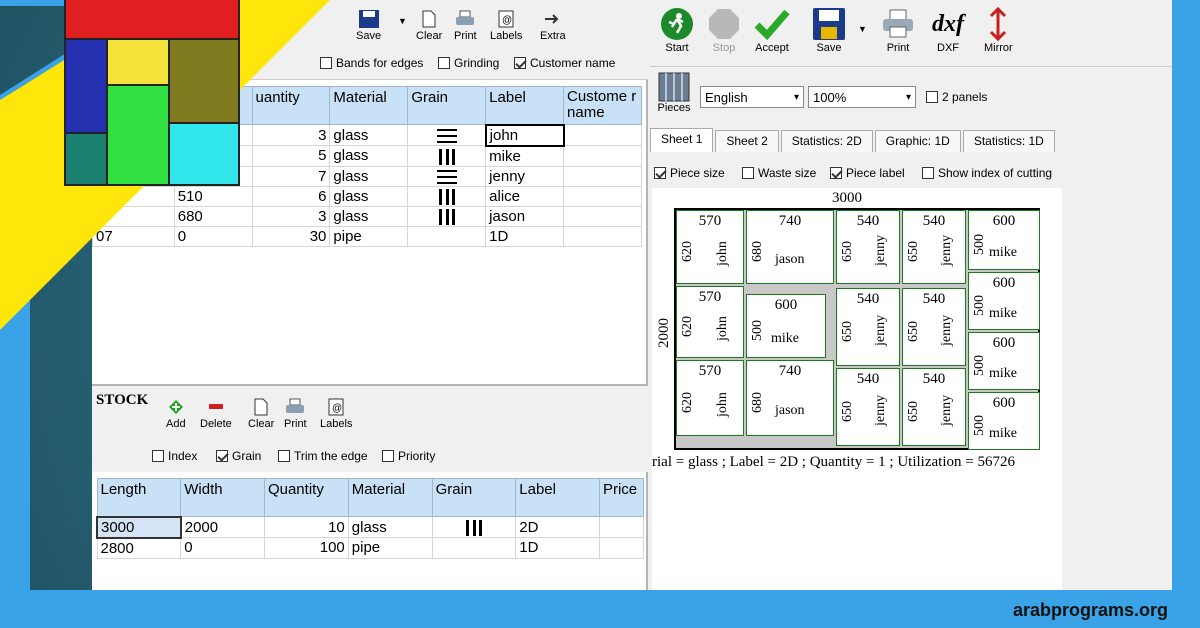  What do you see at coordinates (682, 140) in the screenshot?
I see `tab-sheet-1: Sheet 1` at bounding box center [682, 140].